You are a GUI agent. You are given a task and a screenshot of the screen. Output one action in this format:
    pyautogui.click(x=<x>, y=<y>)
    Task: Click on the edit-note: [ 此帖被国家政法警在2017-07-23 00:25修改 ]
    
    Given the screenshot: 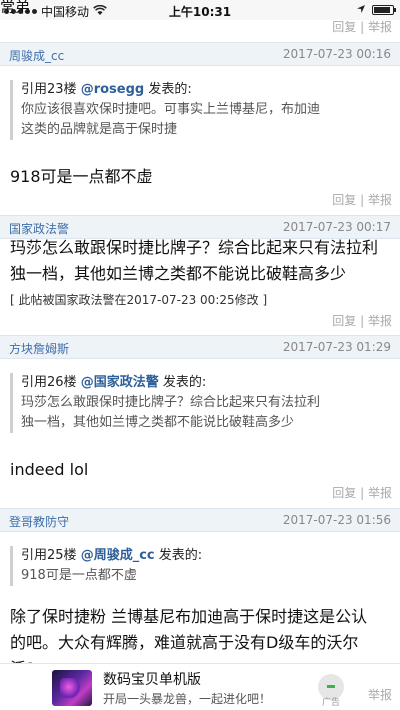 What is the action you would take?
    pyautogui.click(x=139, y=300)
    